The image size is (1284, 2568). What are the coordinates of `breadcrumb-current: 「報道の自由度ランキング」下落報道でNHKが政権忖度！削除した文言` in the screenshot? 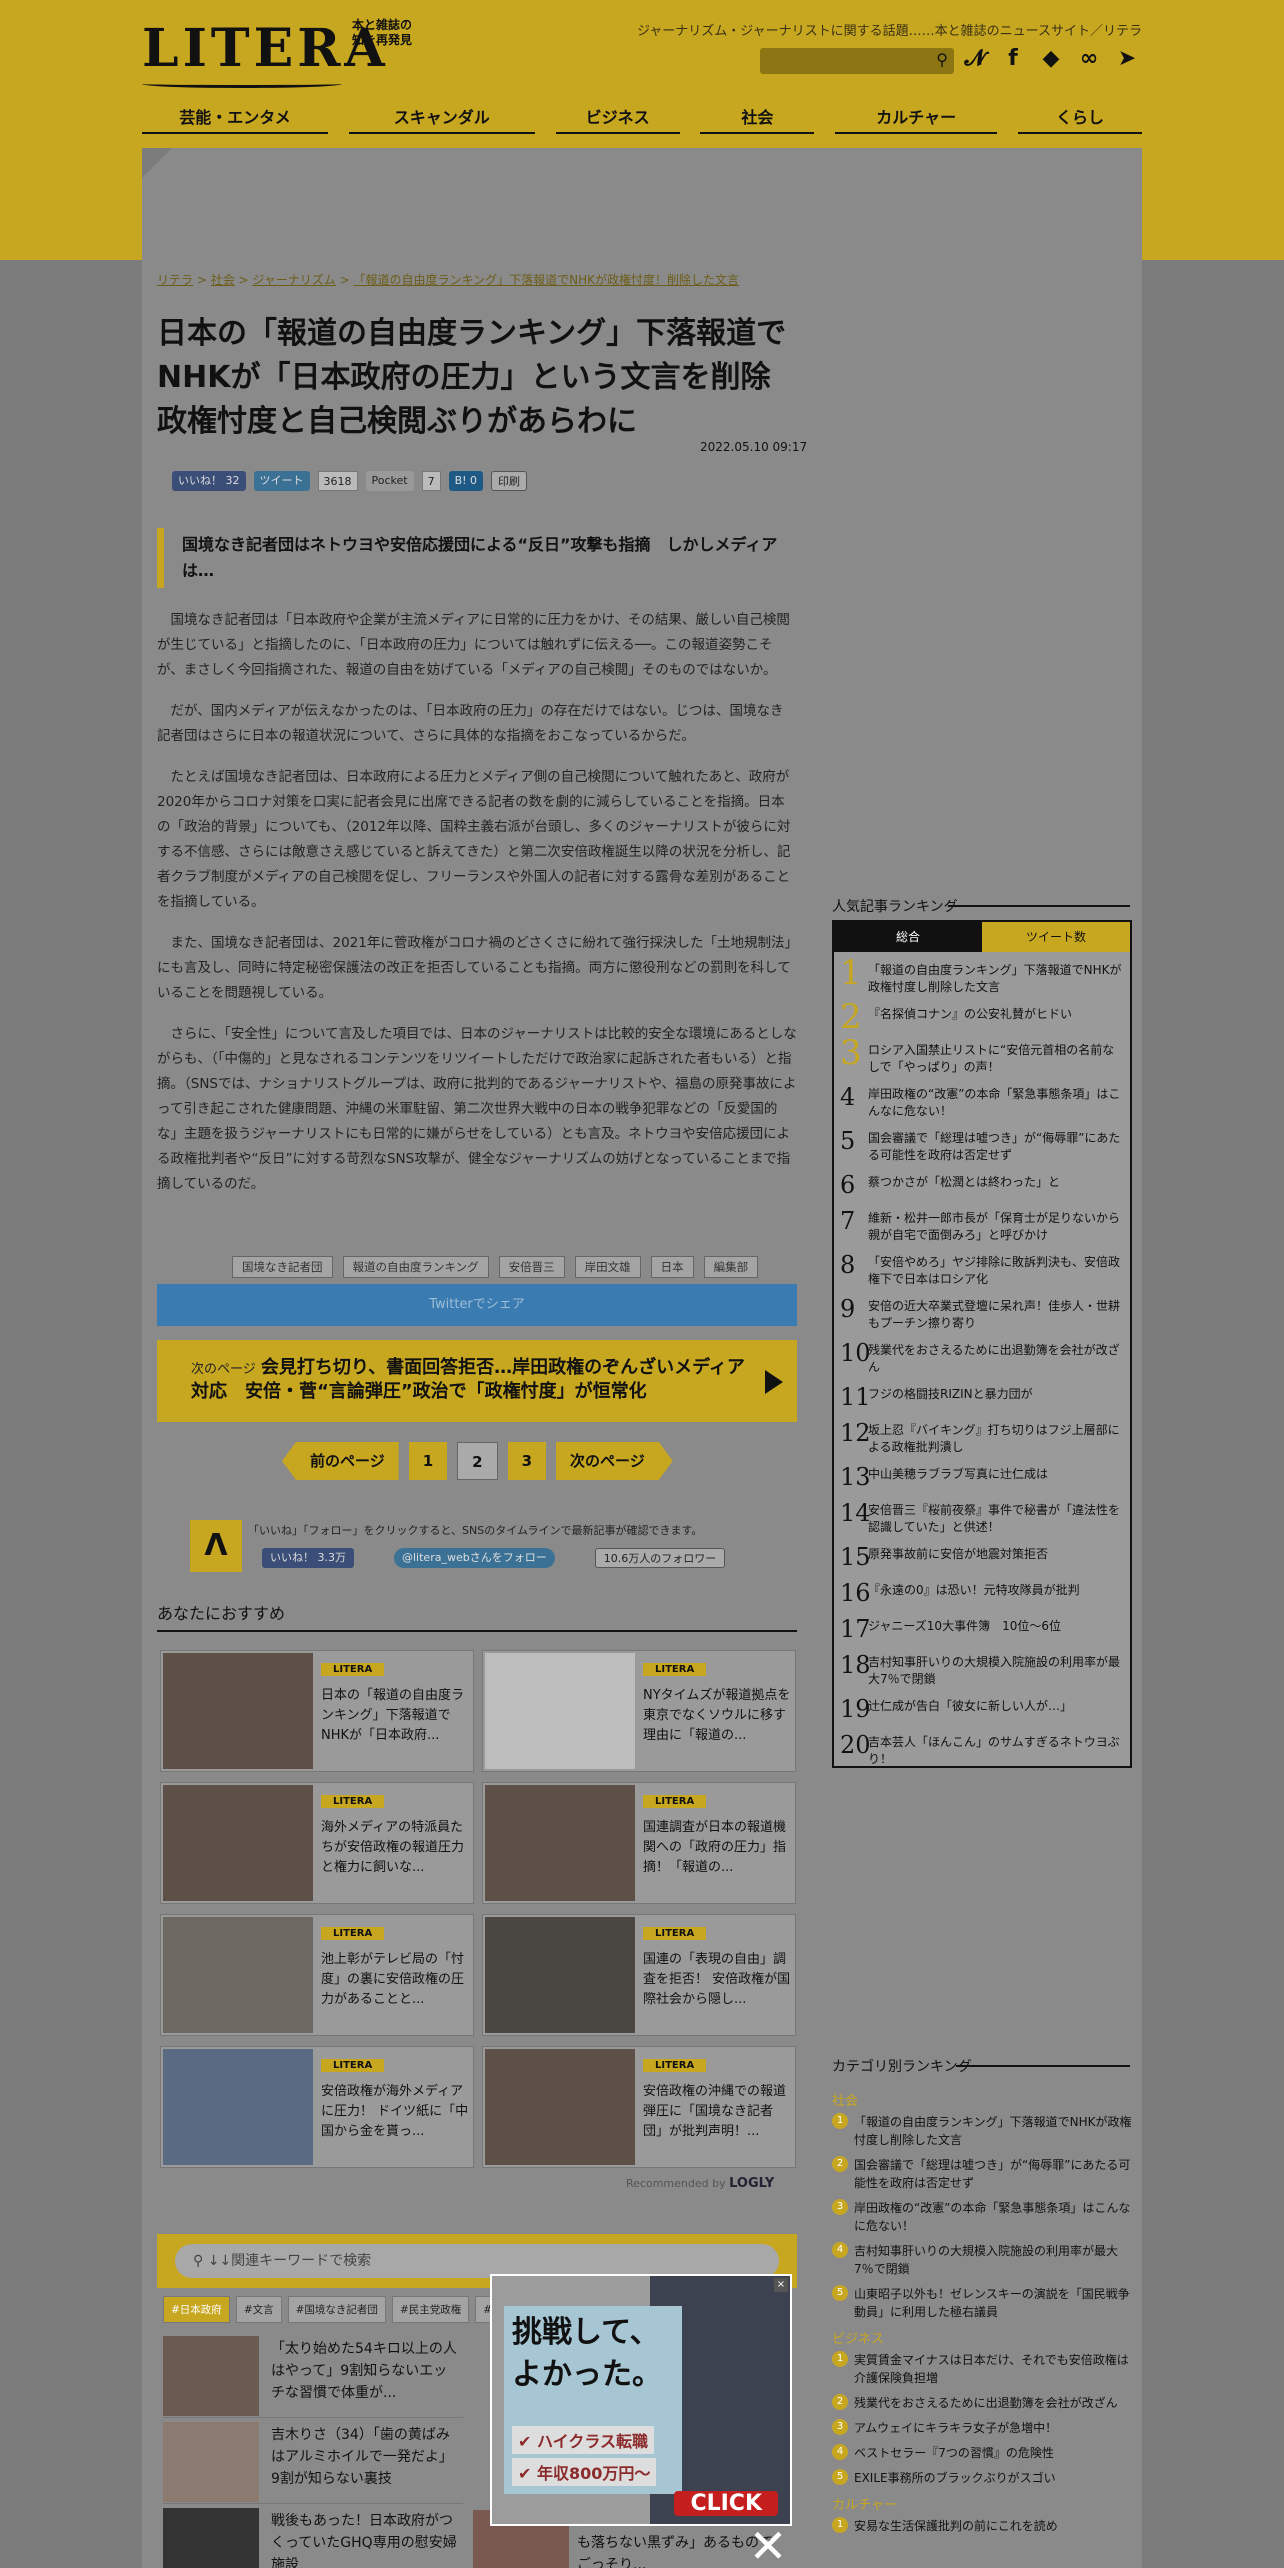 It's located at (547, 280).